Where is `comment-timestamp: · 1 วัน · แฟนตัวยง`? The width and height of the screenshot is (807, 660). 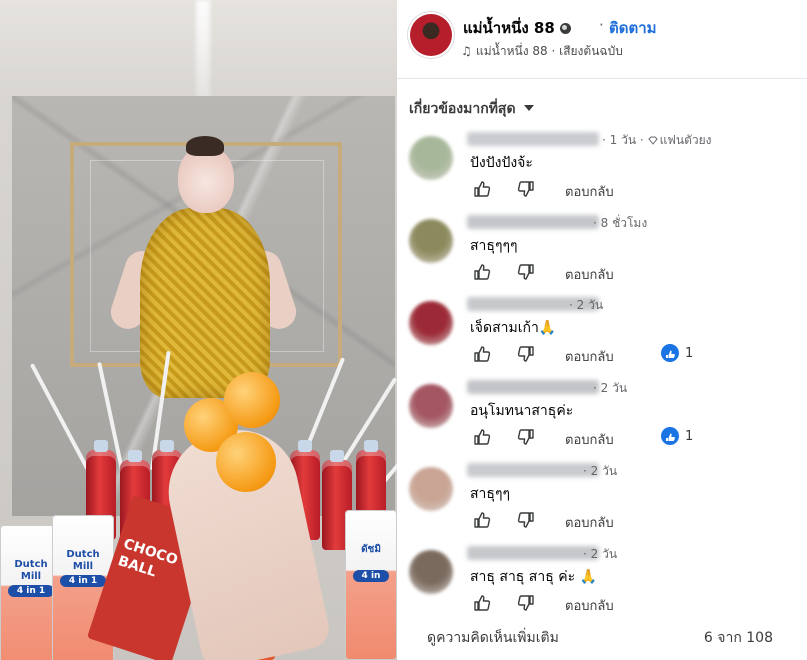 comment-timestamp: · 1 วัน · แฟนตัวยง is located at coordinates (657, 140).